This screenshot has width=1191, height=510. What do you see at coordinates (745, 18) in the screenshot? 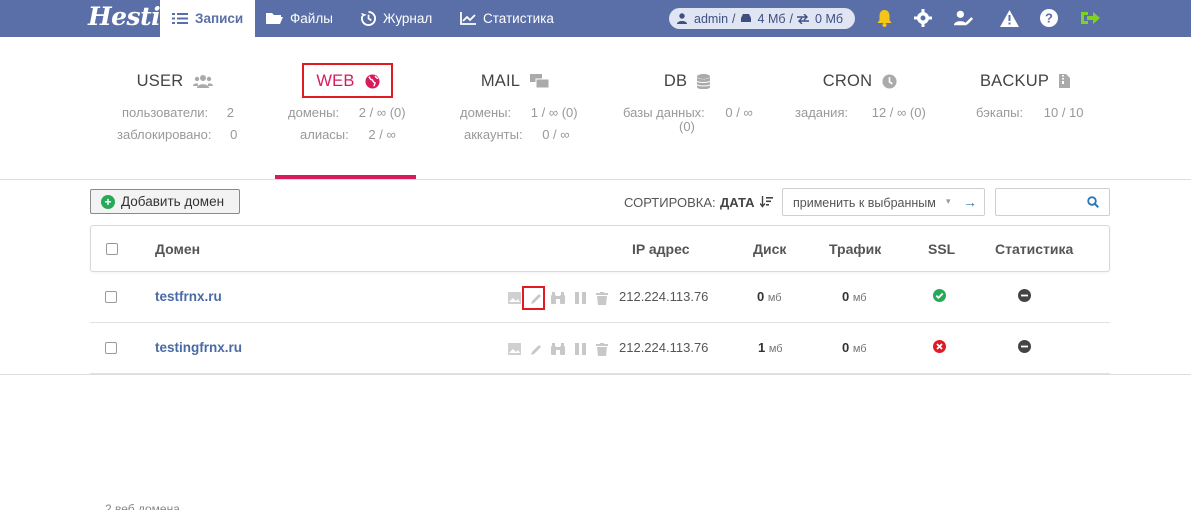
I see `hdd-icon` at bounding box center [745, 18].